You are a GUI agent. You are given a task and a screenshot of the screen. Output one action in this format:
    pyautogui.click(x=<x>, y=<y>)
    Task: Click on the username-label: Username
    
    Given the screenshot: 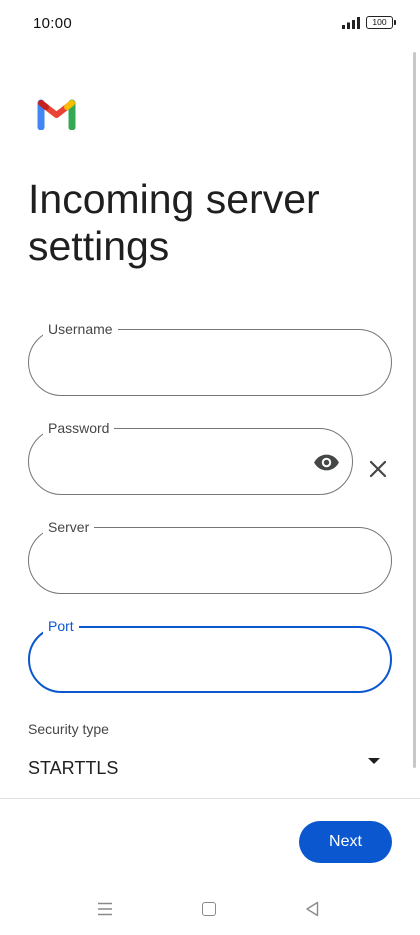 What is the action you would take?
    pyautogui.click(x=80, y=329)
    